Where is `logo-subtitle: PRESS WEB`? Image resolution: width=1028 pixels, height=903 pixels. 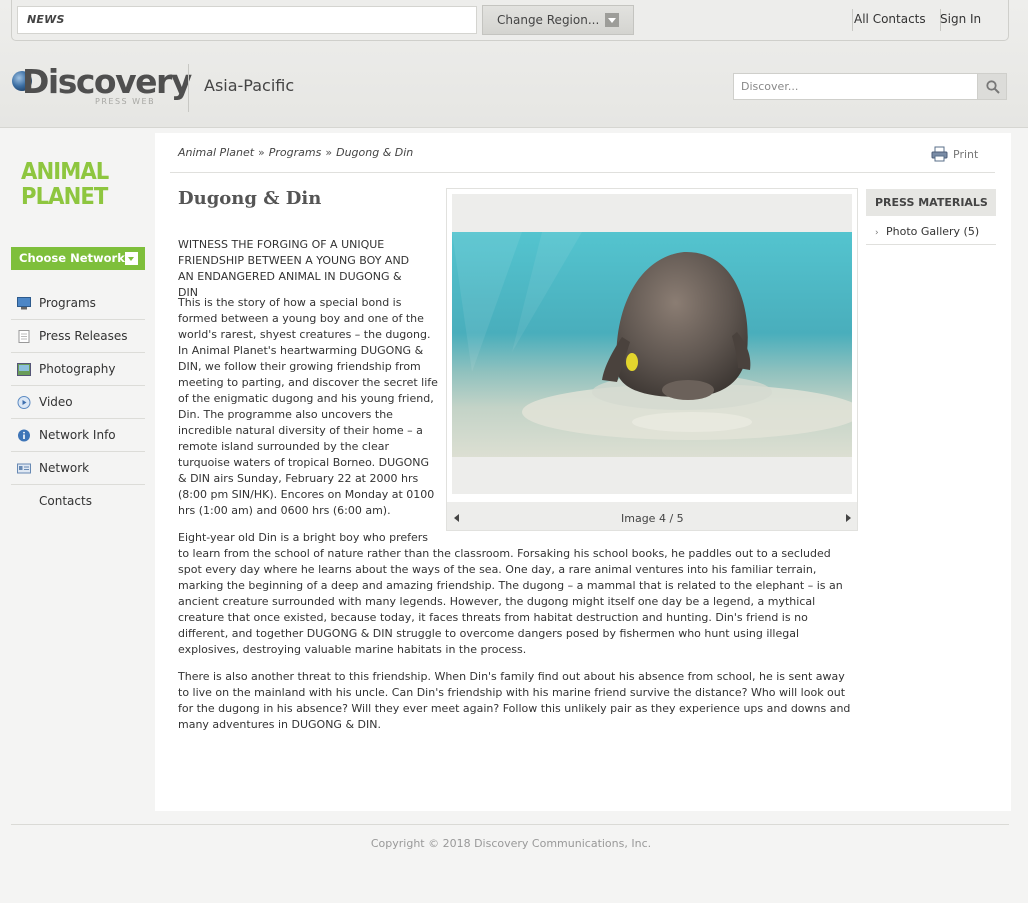 logo-subtitle: PRESS WEB is located at coordinates (125, 101).